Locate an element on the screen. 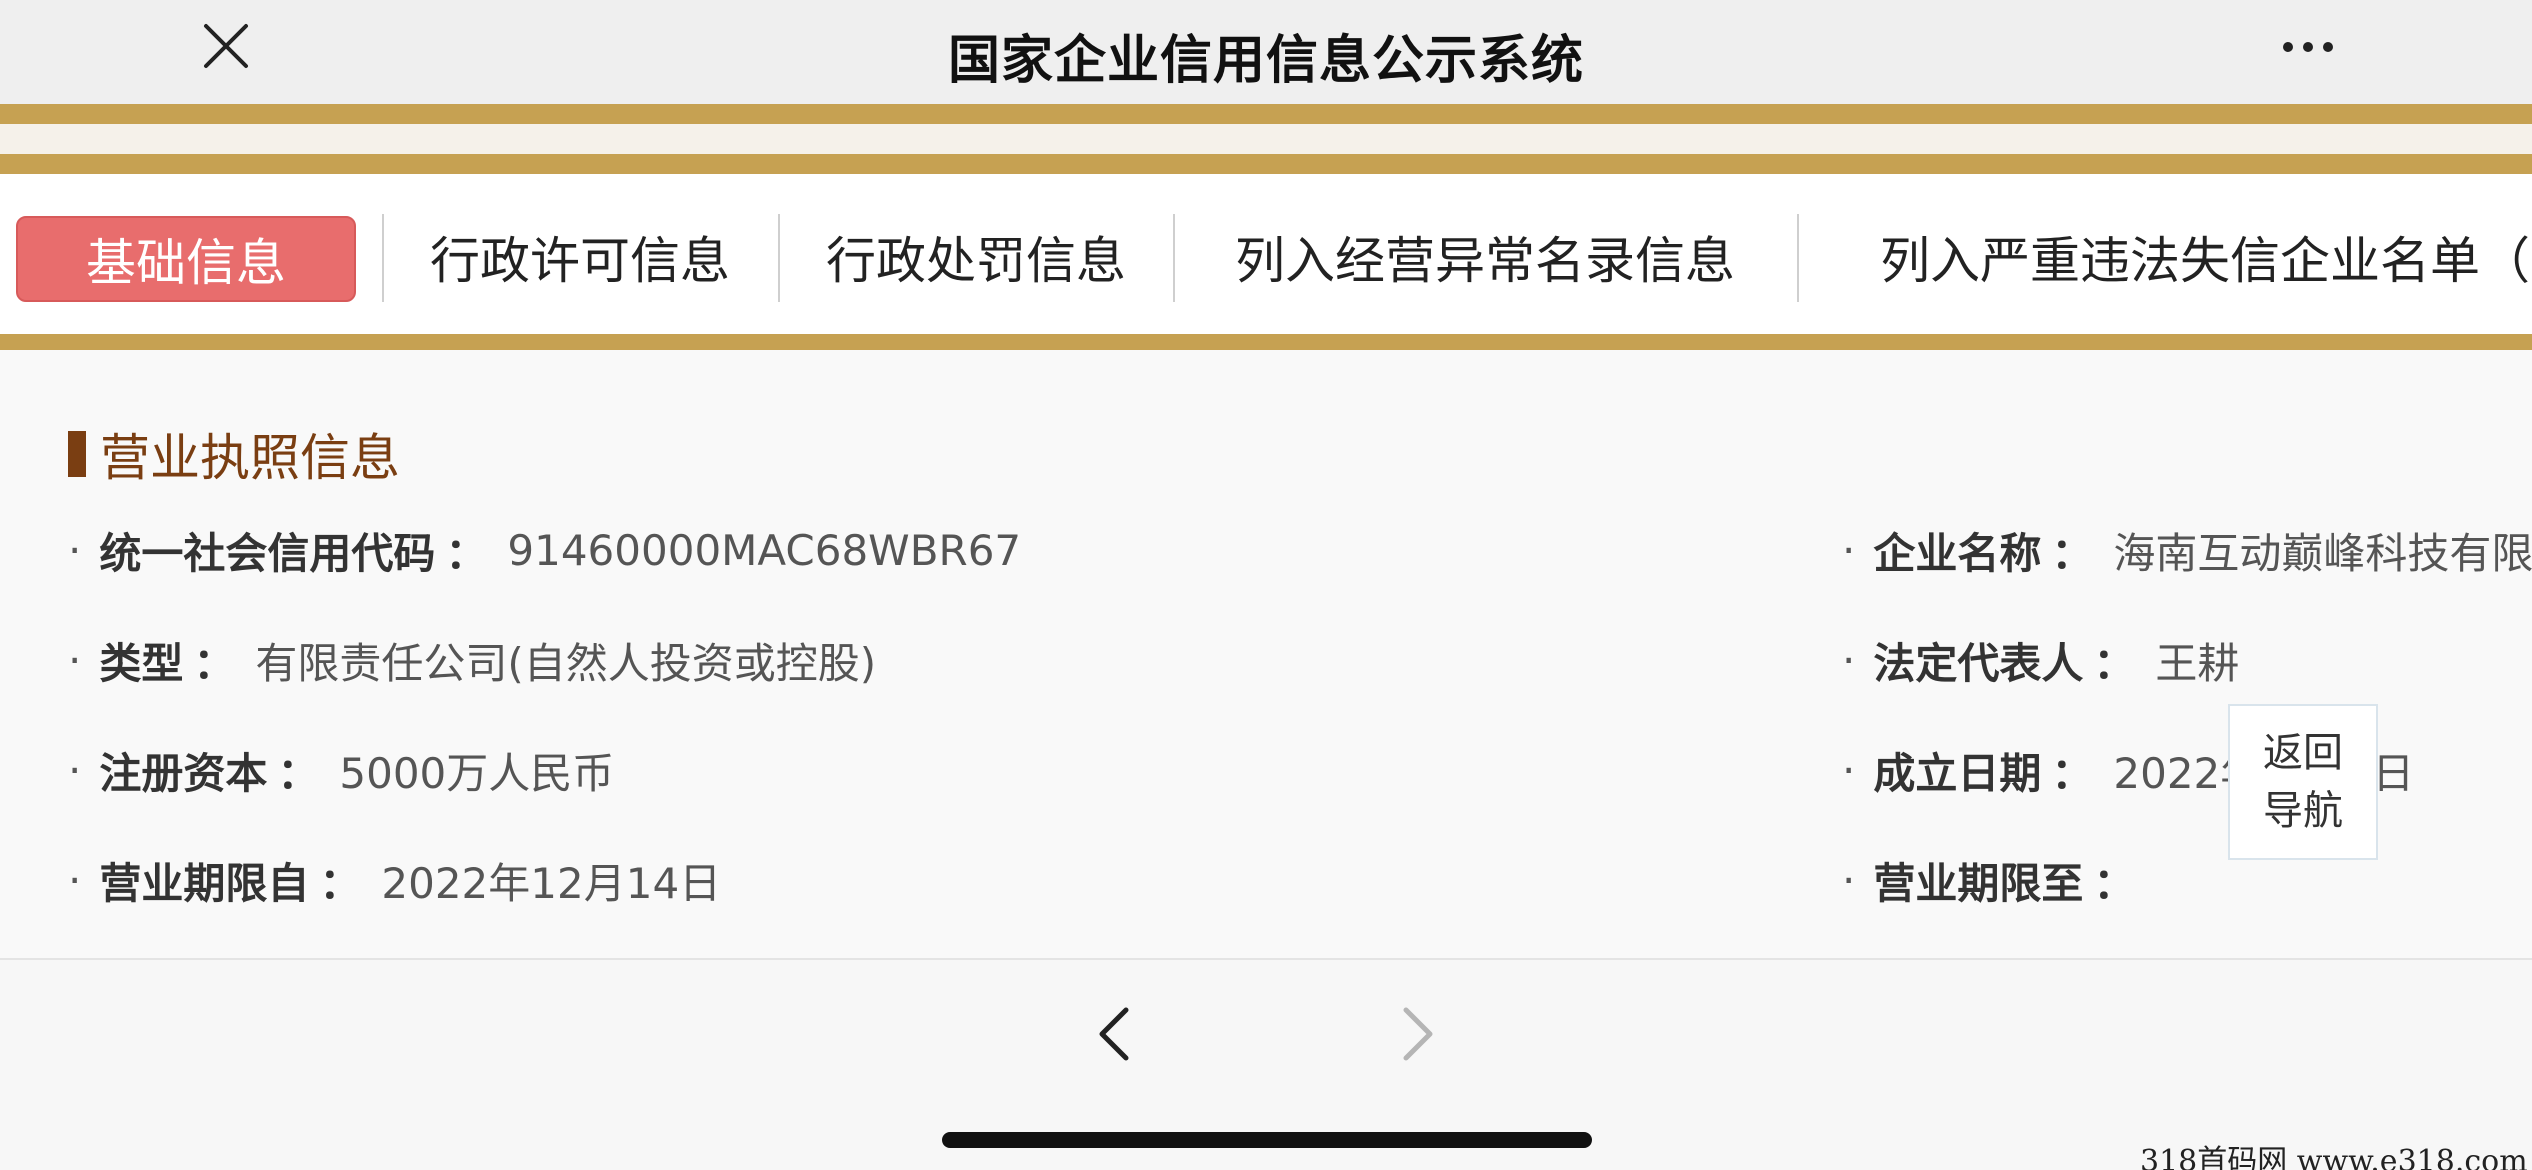  chevron-right-icon is located at coordinates (1418, 1034).